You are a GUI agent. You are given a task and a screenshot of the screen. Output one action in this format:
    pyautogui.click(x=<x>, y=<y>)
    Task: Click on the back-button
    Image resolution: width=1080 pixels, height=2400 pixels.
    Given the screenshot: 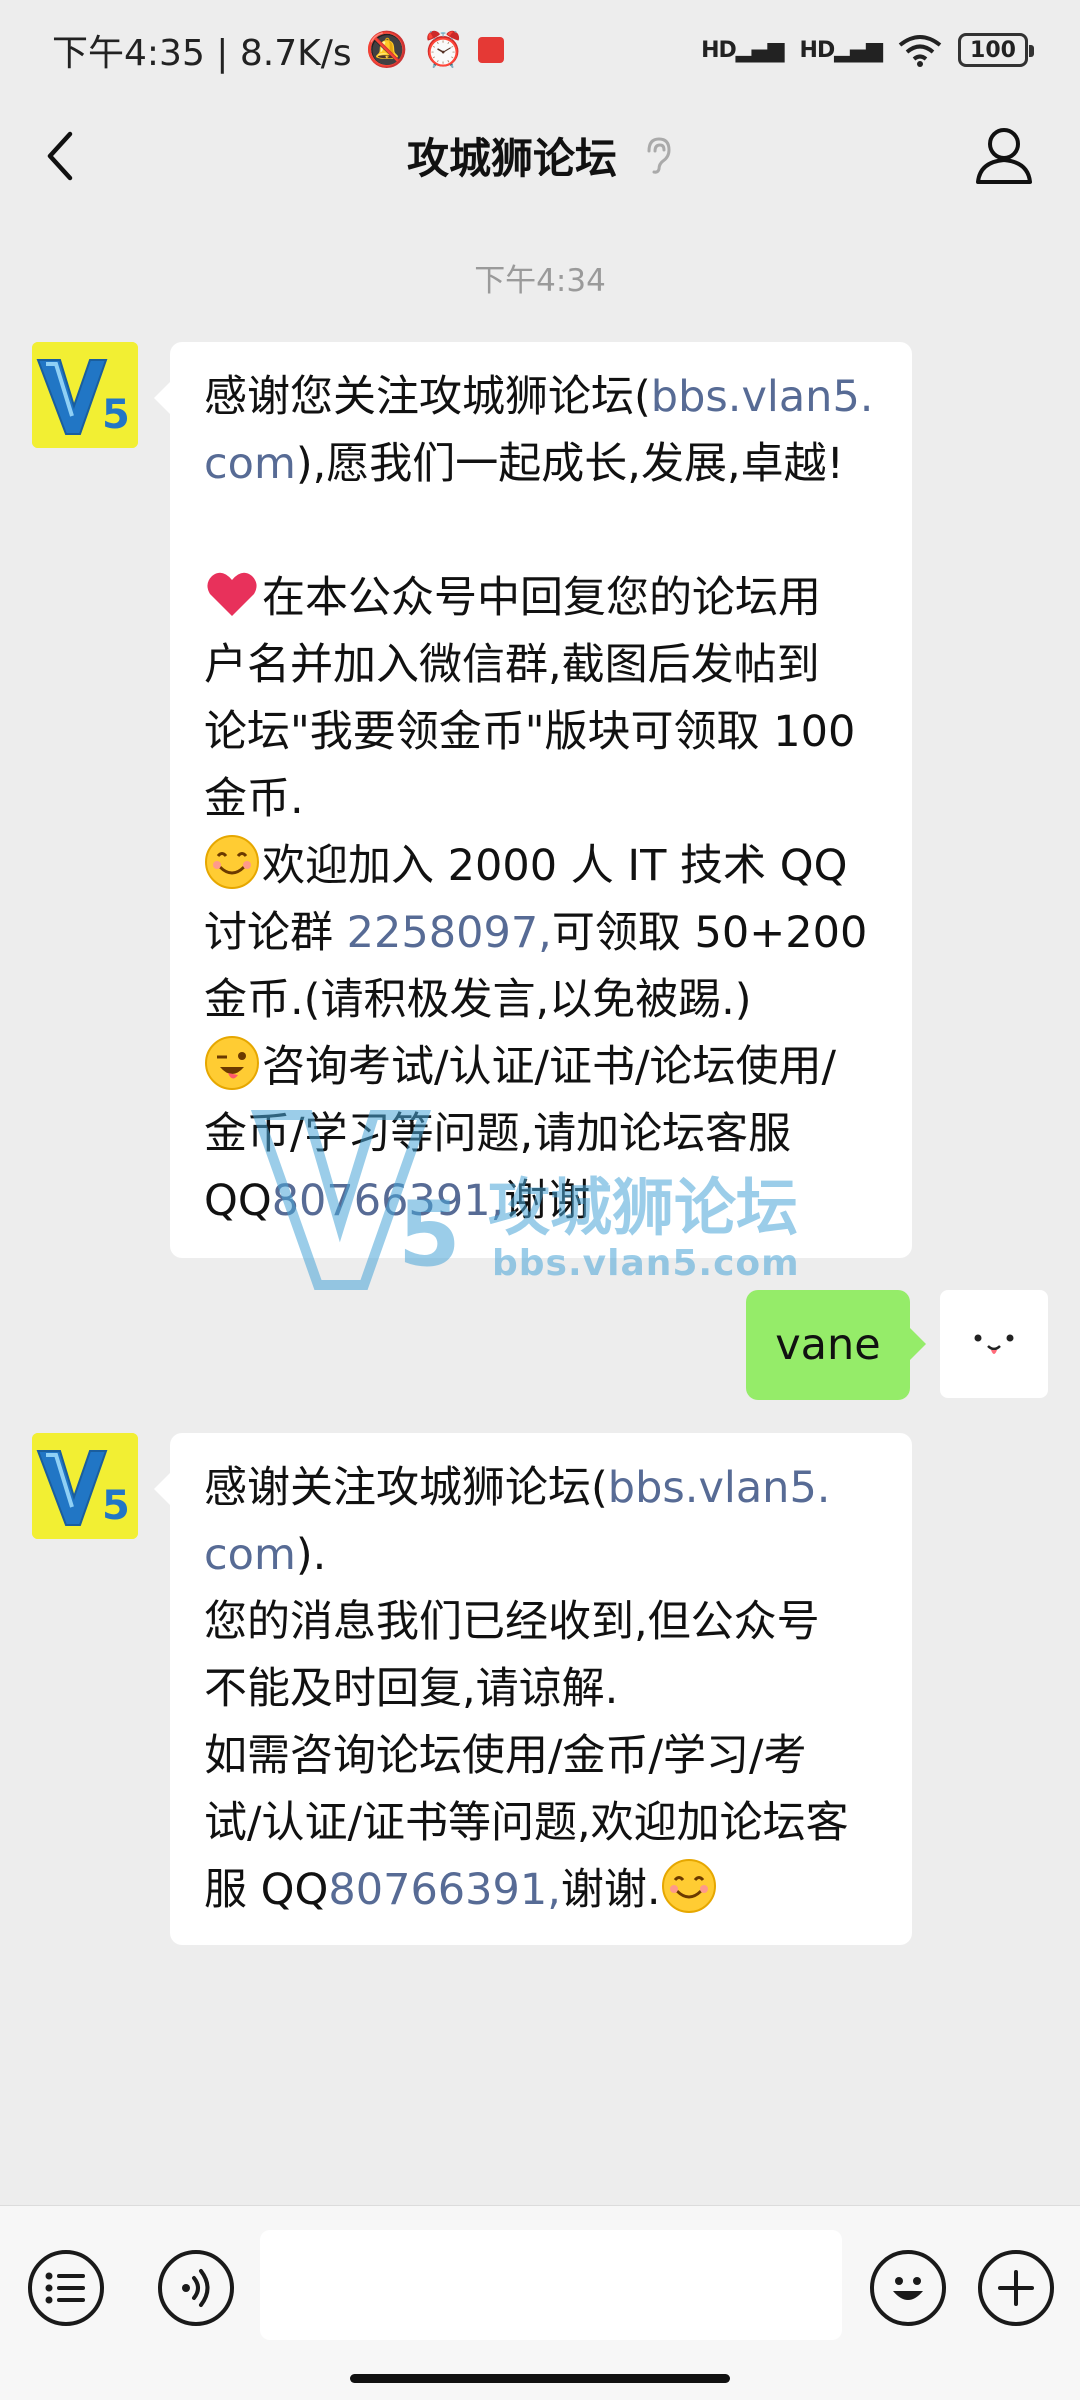 What is the action you would take?
    pyautogui.click(x=60, y=156)
    